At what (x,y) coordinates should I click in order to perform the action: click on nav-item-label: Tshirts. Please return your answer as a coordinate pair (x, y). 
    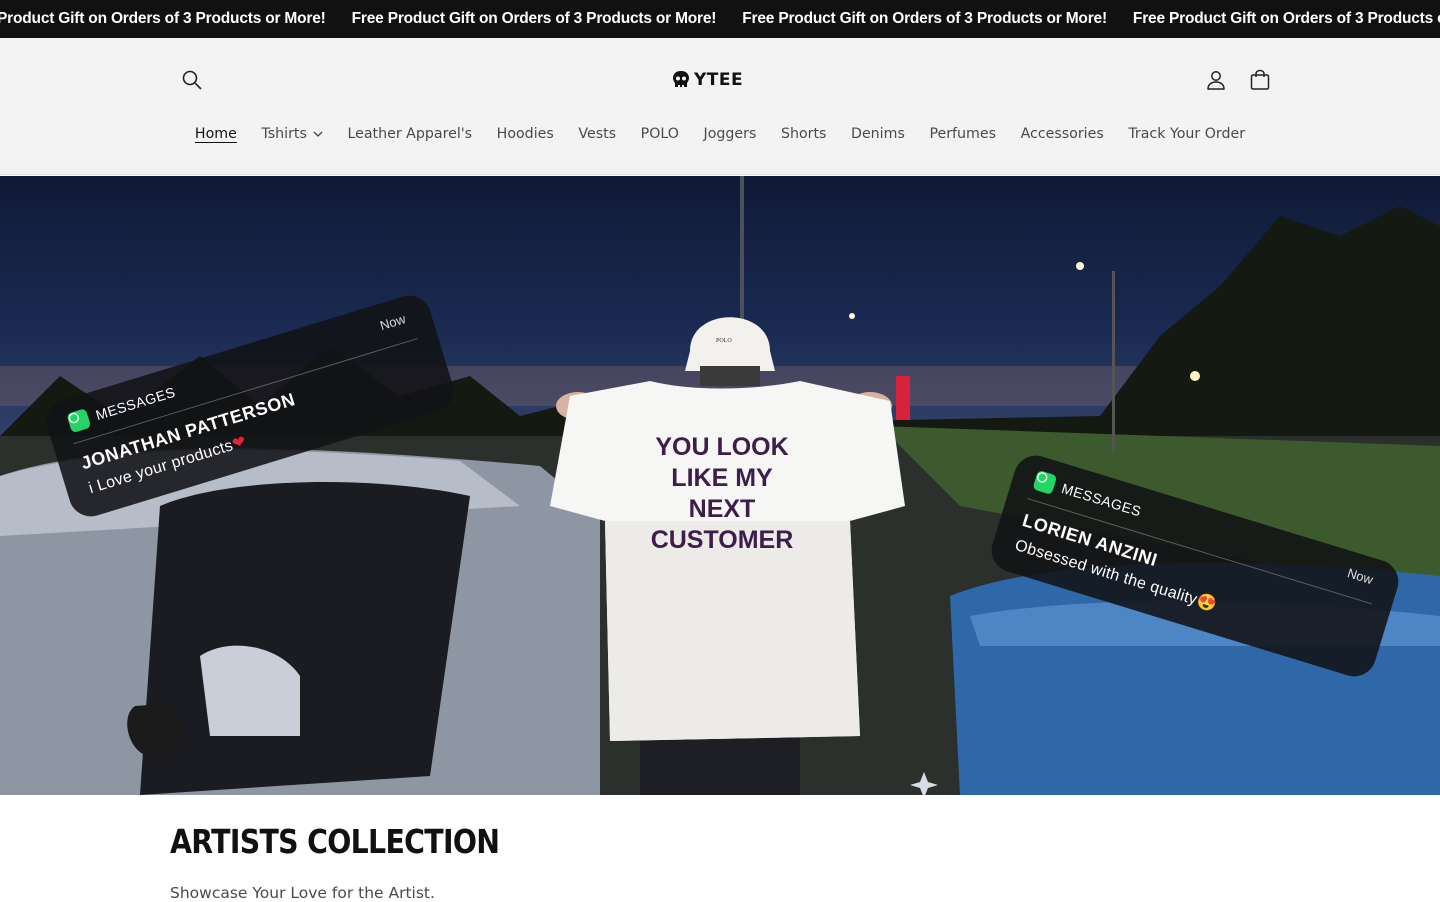
    Looking at the image, I should click on (284, 134).